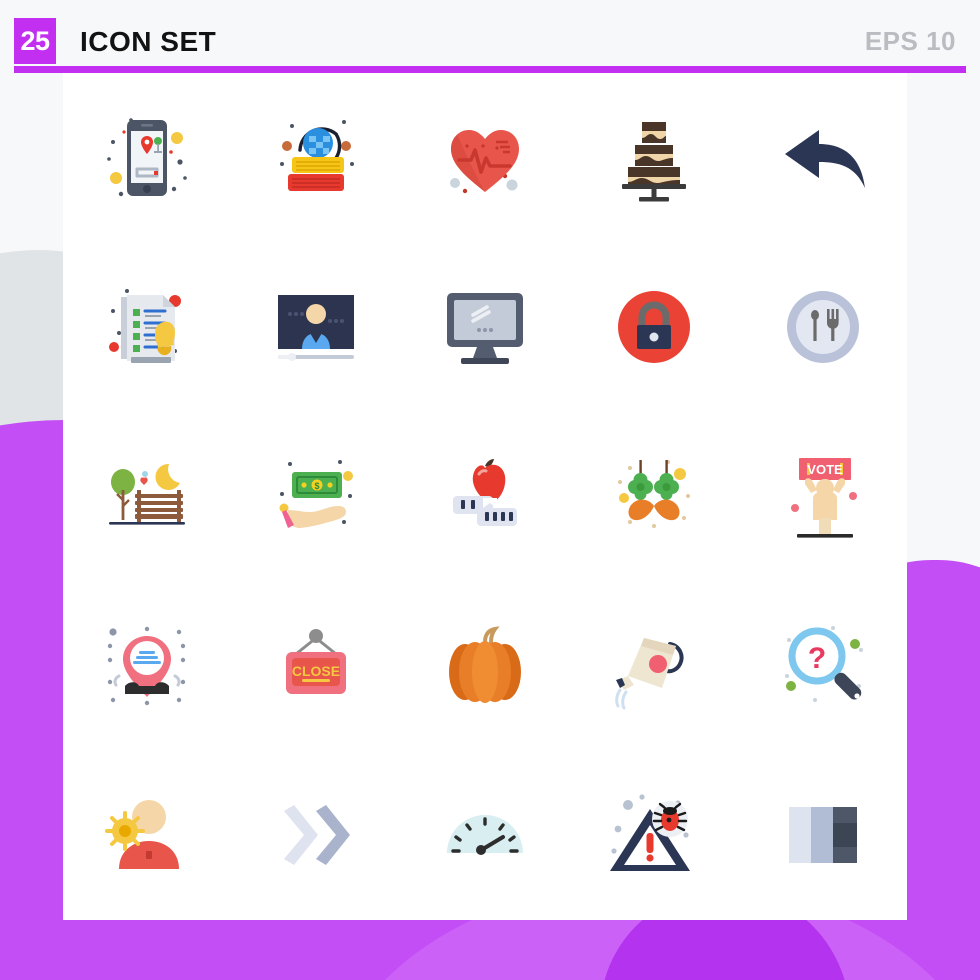 This screenshot has height=980, width=980. Describe the element at coordinates (653, 161) in the screenshot. I see `wedding-cake-icon` at that location.